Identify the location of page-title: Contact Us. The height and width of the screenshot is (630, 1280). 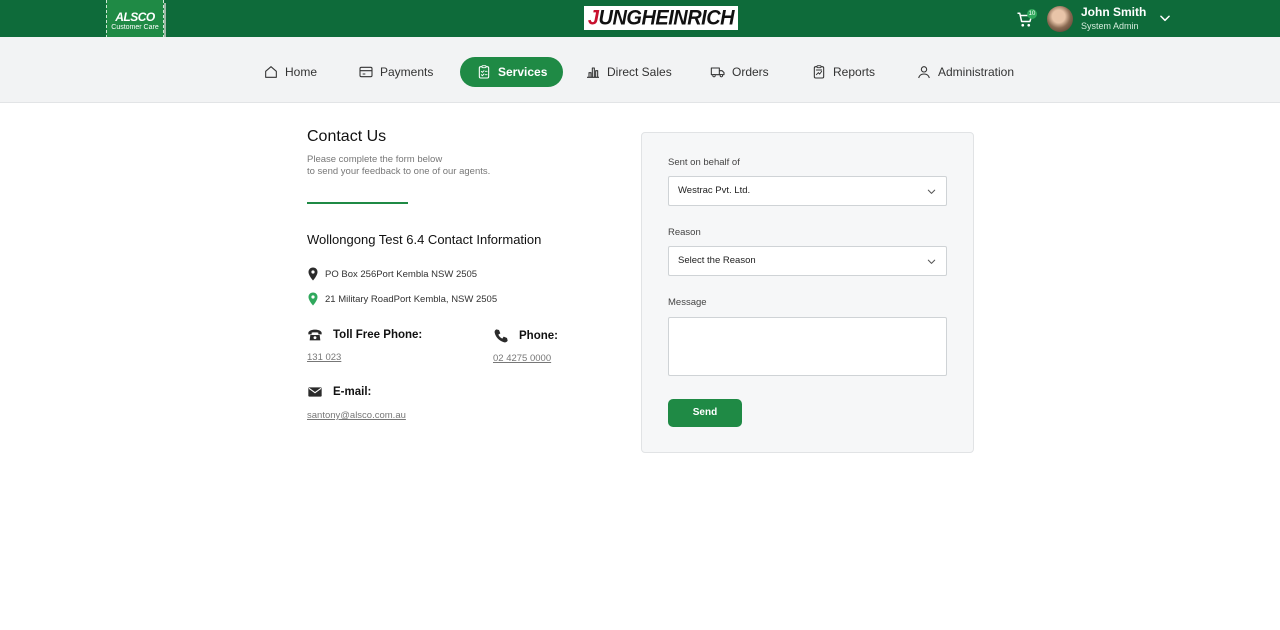
(347, 136).